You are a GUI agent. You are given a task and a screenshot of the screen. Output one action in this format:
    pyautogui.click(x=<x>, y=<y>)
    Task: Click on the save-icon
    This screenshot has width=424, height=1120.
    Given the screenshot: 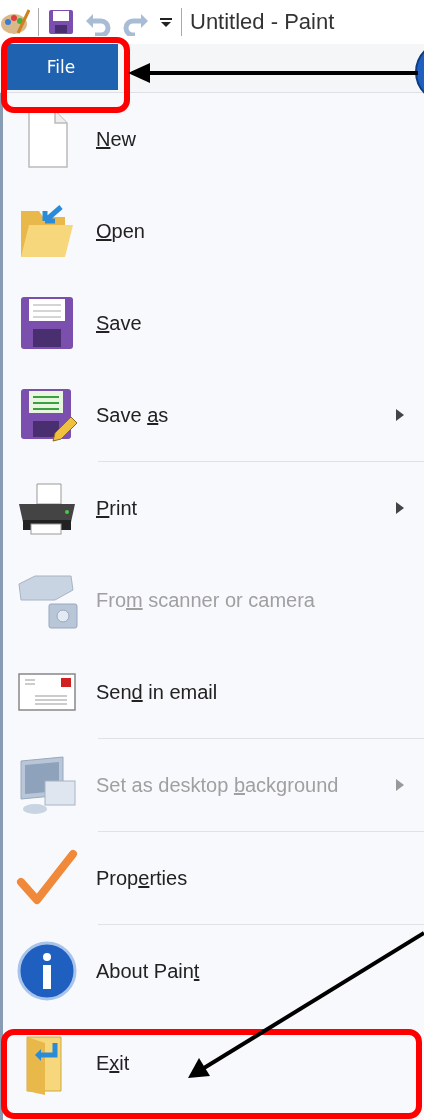 What is the action you would take?
    pyautogui.click(x=61, y=22)
    